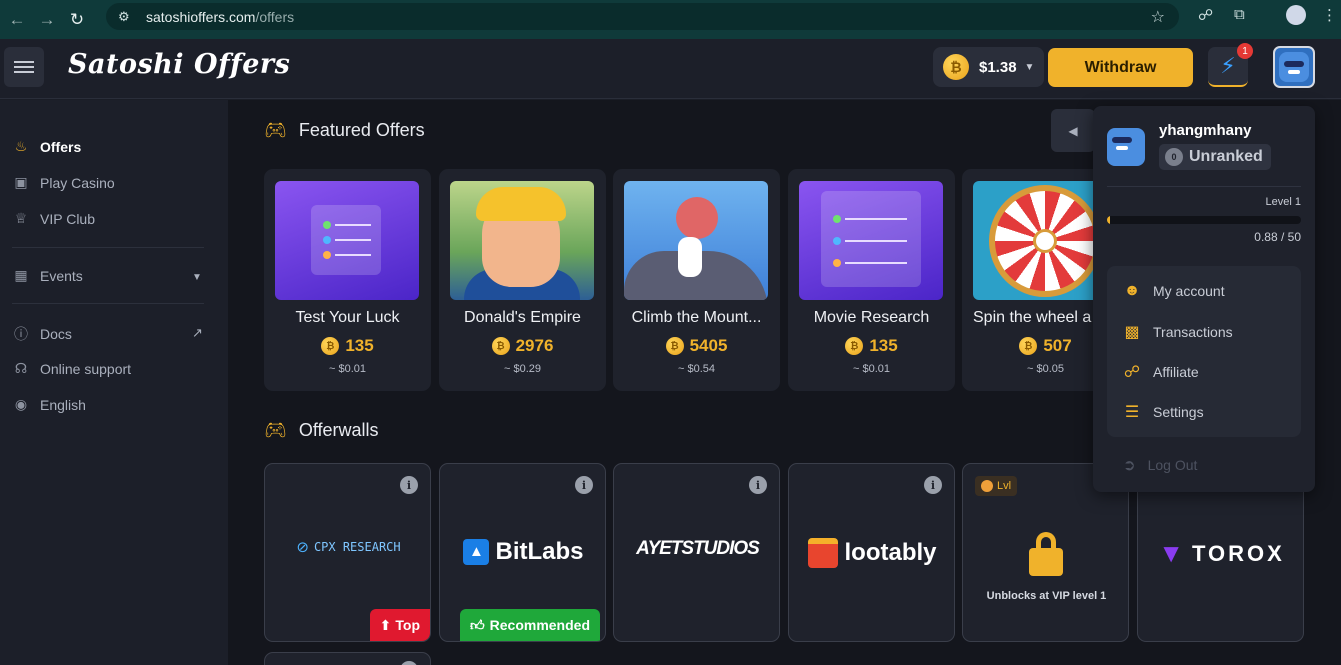 This screenshot has width=1341, height=665. I want to click on address-bar: ⚙ satoshioffers.com/offers ☆, so click(642, 16).